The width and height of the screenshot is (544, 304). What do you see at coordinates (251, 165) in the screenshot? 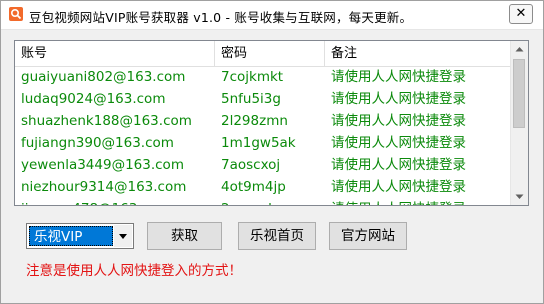
I see `password-cell: 7aoscxoj` at bounding box center [251, 165].